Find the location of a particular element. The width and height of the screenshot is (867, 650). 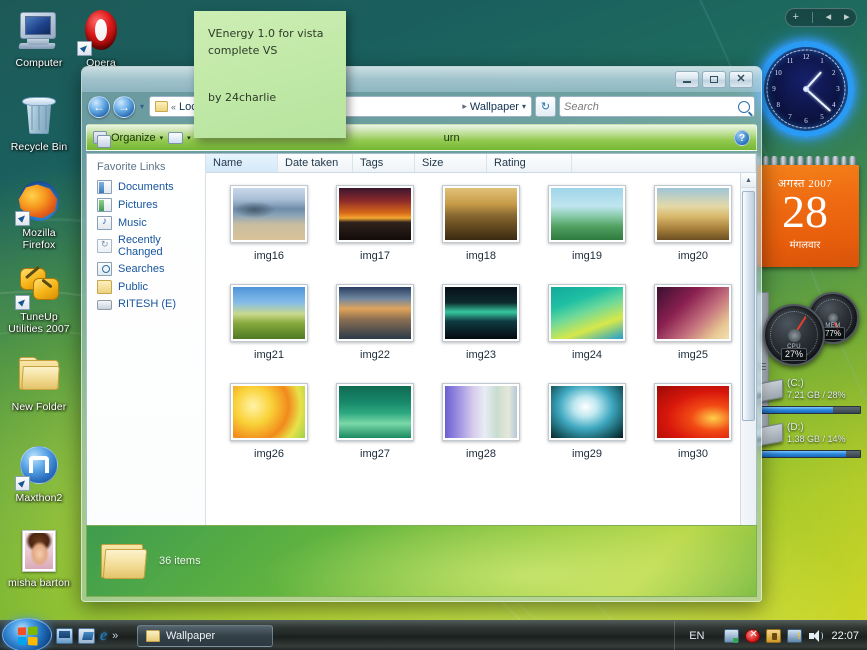

column-headers: Name Date taken Tags Size Rating is located at coordinates (481, 163).